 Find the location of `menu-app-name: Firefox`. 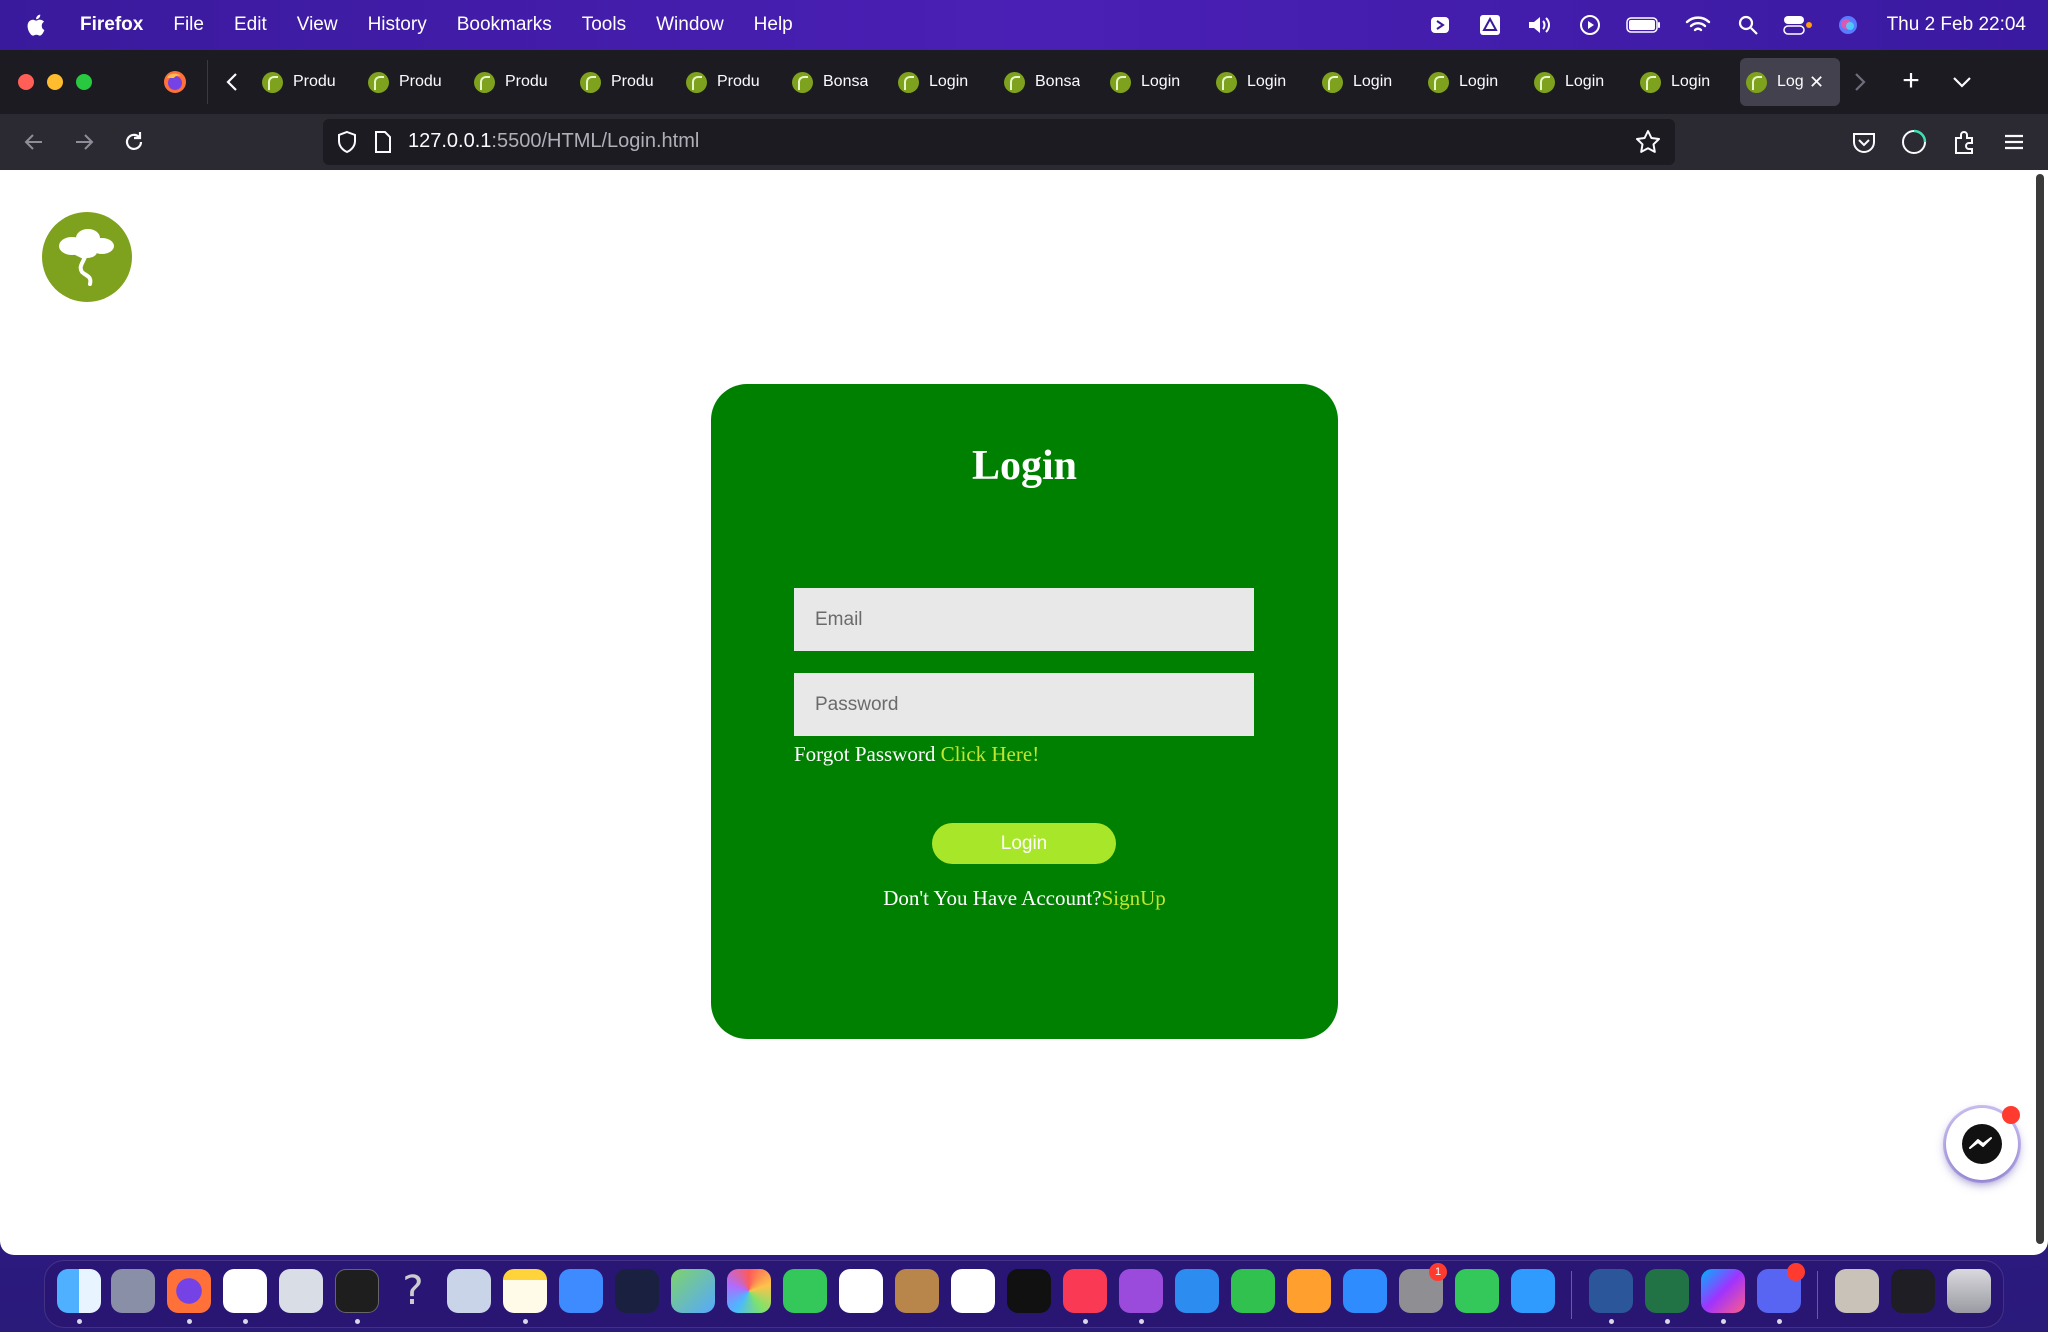

menu-app-name: Firefox is located at coordinates (111, 25).